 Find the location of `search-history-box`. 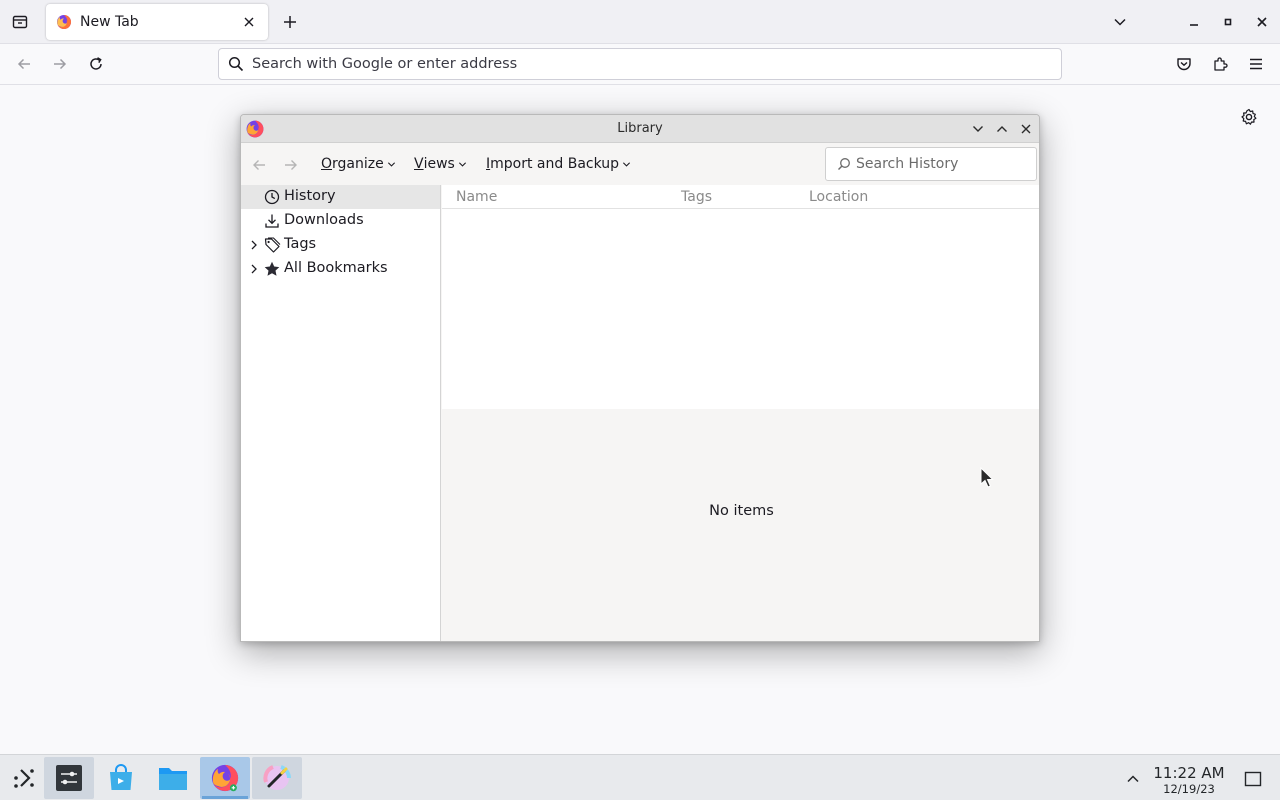

search-history-box is located at coordinates (931, 164).